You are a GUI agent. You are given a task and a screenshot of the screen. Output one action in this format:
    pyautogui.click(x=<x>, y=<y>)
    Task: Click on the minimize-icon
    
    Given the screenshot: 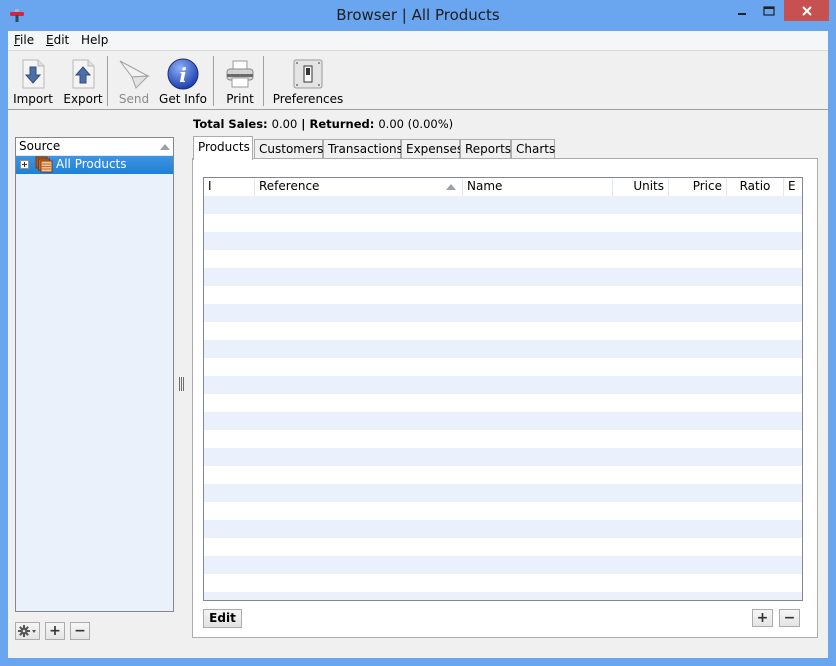 What is the action you would take?
    pyautogui.click(x=742, y=13)
    